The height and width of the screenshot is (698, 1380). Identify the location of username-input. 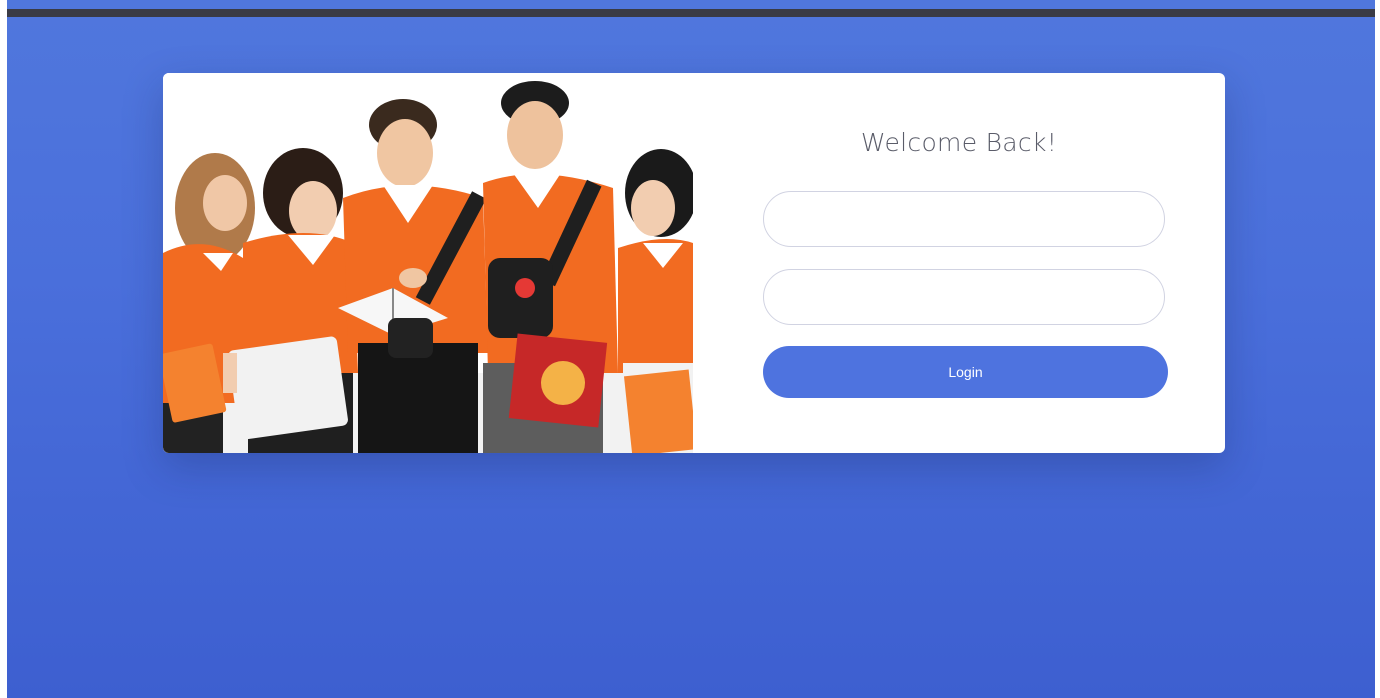
(964, 219).